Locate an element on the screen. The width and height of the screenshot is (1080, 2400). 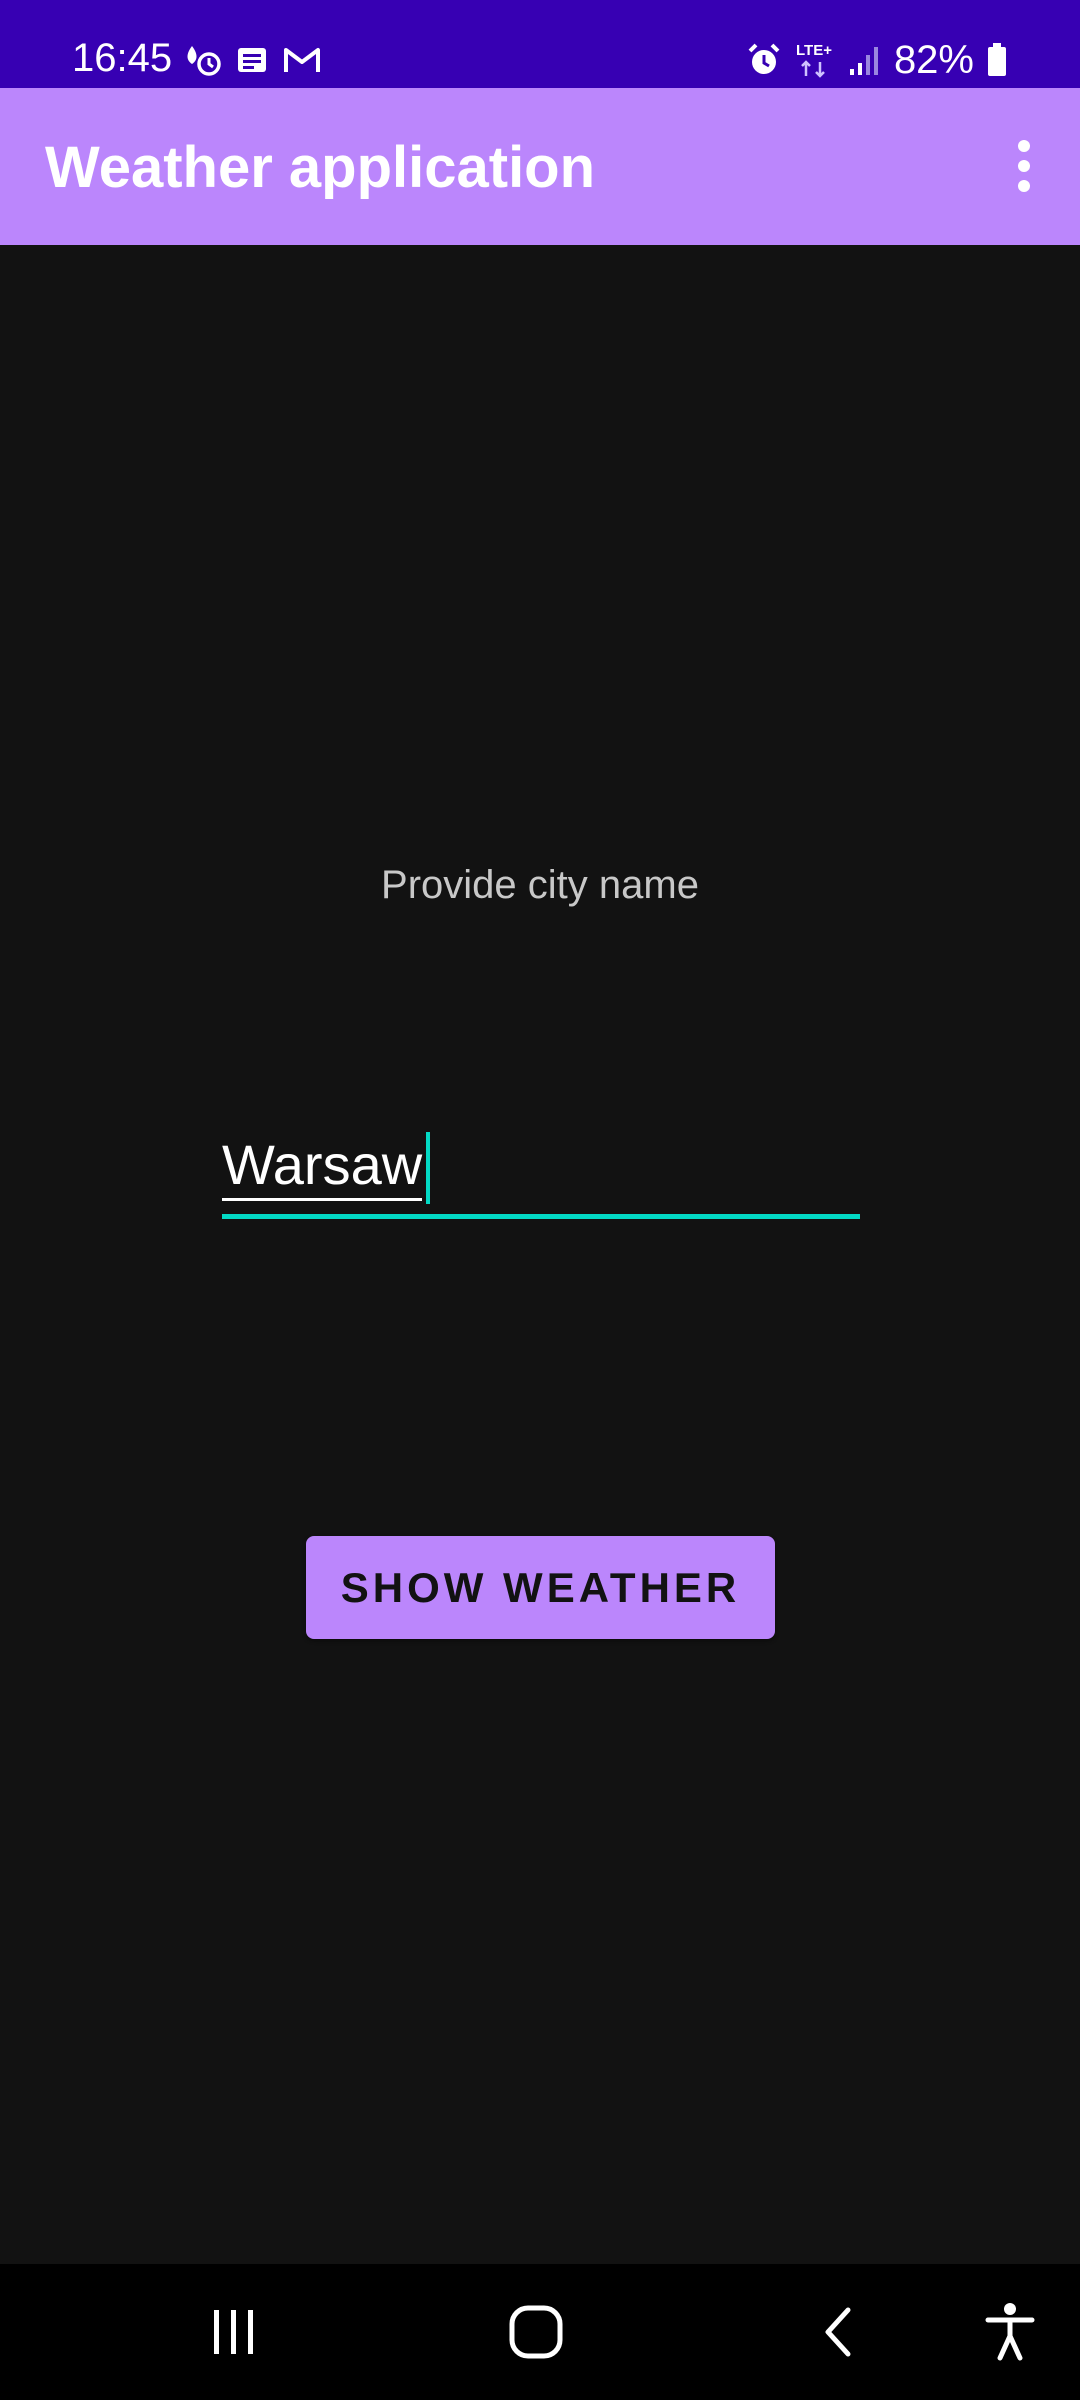
show-weather-button: SHOW WEATHER is located at coordinates (540, 1587).